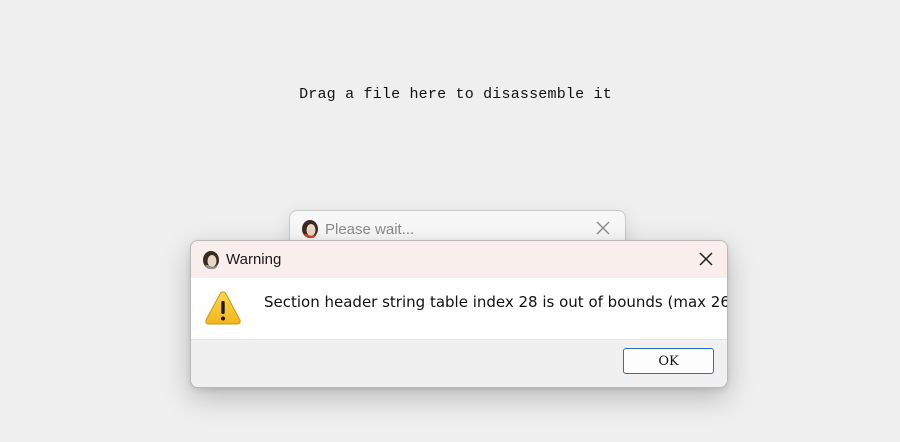 The image size is (900, 442). I want to click on drop-hint-text: Drag a file here to disassemble it, so click(455, 94).